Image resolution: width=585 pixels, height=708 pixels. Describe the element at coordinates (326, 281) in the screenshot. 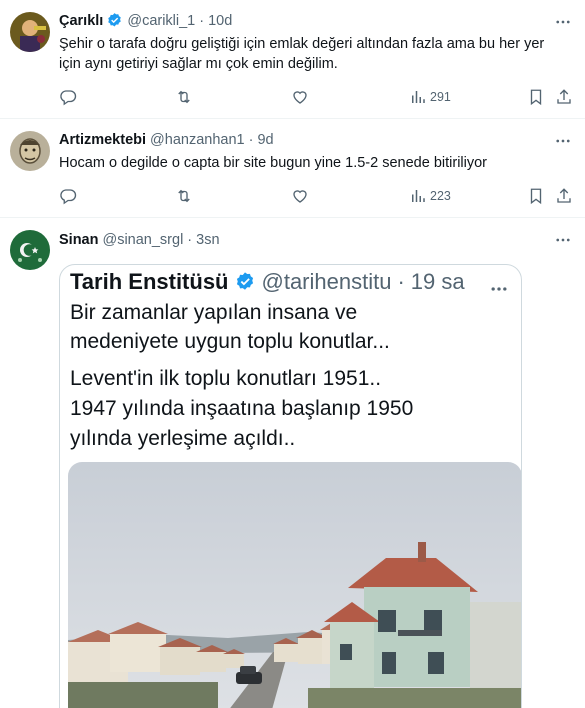

I see `quoted-author-handle: @tarihenstitu` at that location.